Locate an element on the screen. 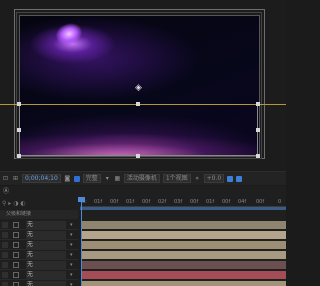  region-of-interest-icon: ⊡ is located at coordinates (5, 178).